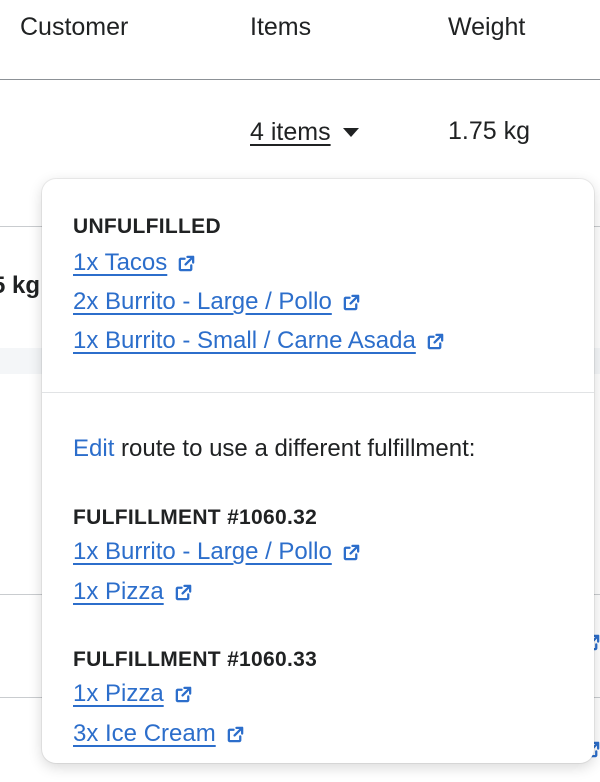 The image size is (600, 782). I want to click on item-link-label: 1x Burrito - Small / Carne Asada, so click(244, 340).